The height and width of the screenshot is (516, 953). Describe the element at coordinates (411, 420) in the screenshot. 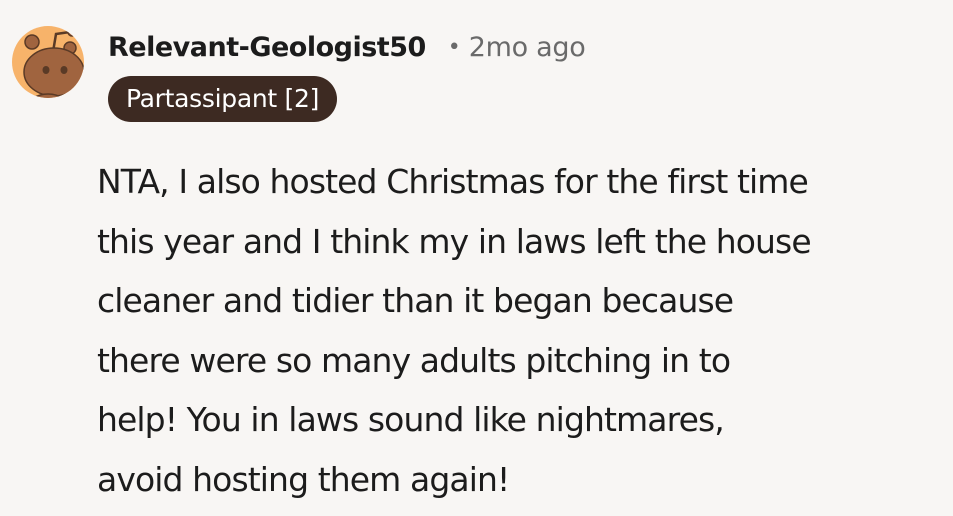

I see `comment-body-line: help! You in laws sound like nightmares,` at that location.